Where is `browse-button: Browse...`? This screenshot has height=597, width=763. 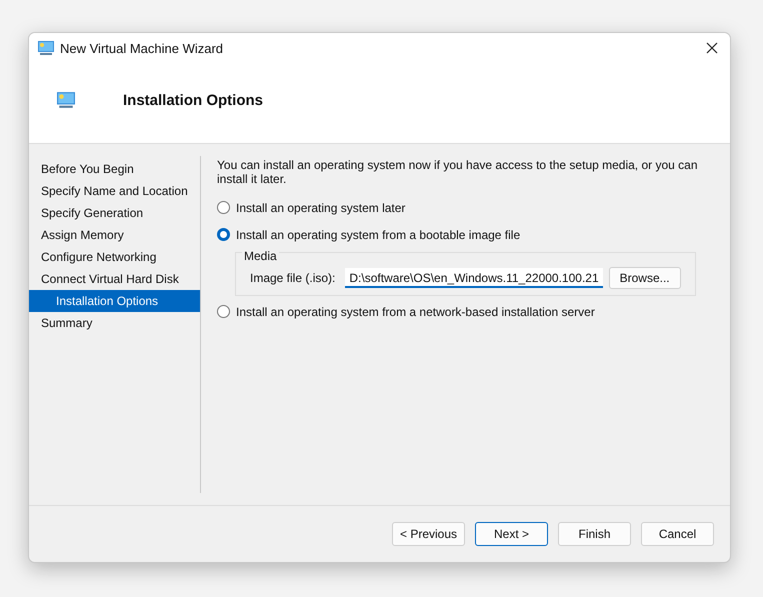
browse-button: Browse... is located at coordinates (644, 278).